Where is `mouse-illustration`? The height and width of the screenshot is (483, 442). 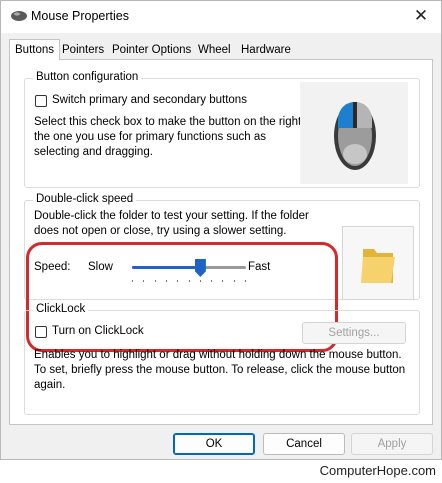 mouse-illustration is located at coordinates (354, 133).